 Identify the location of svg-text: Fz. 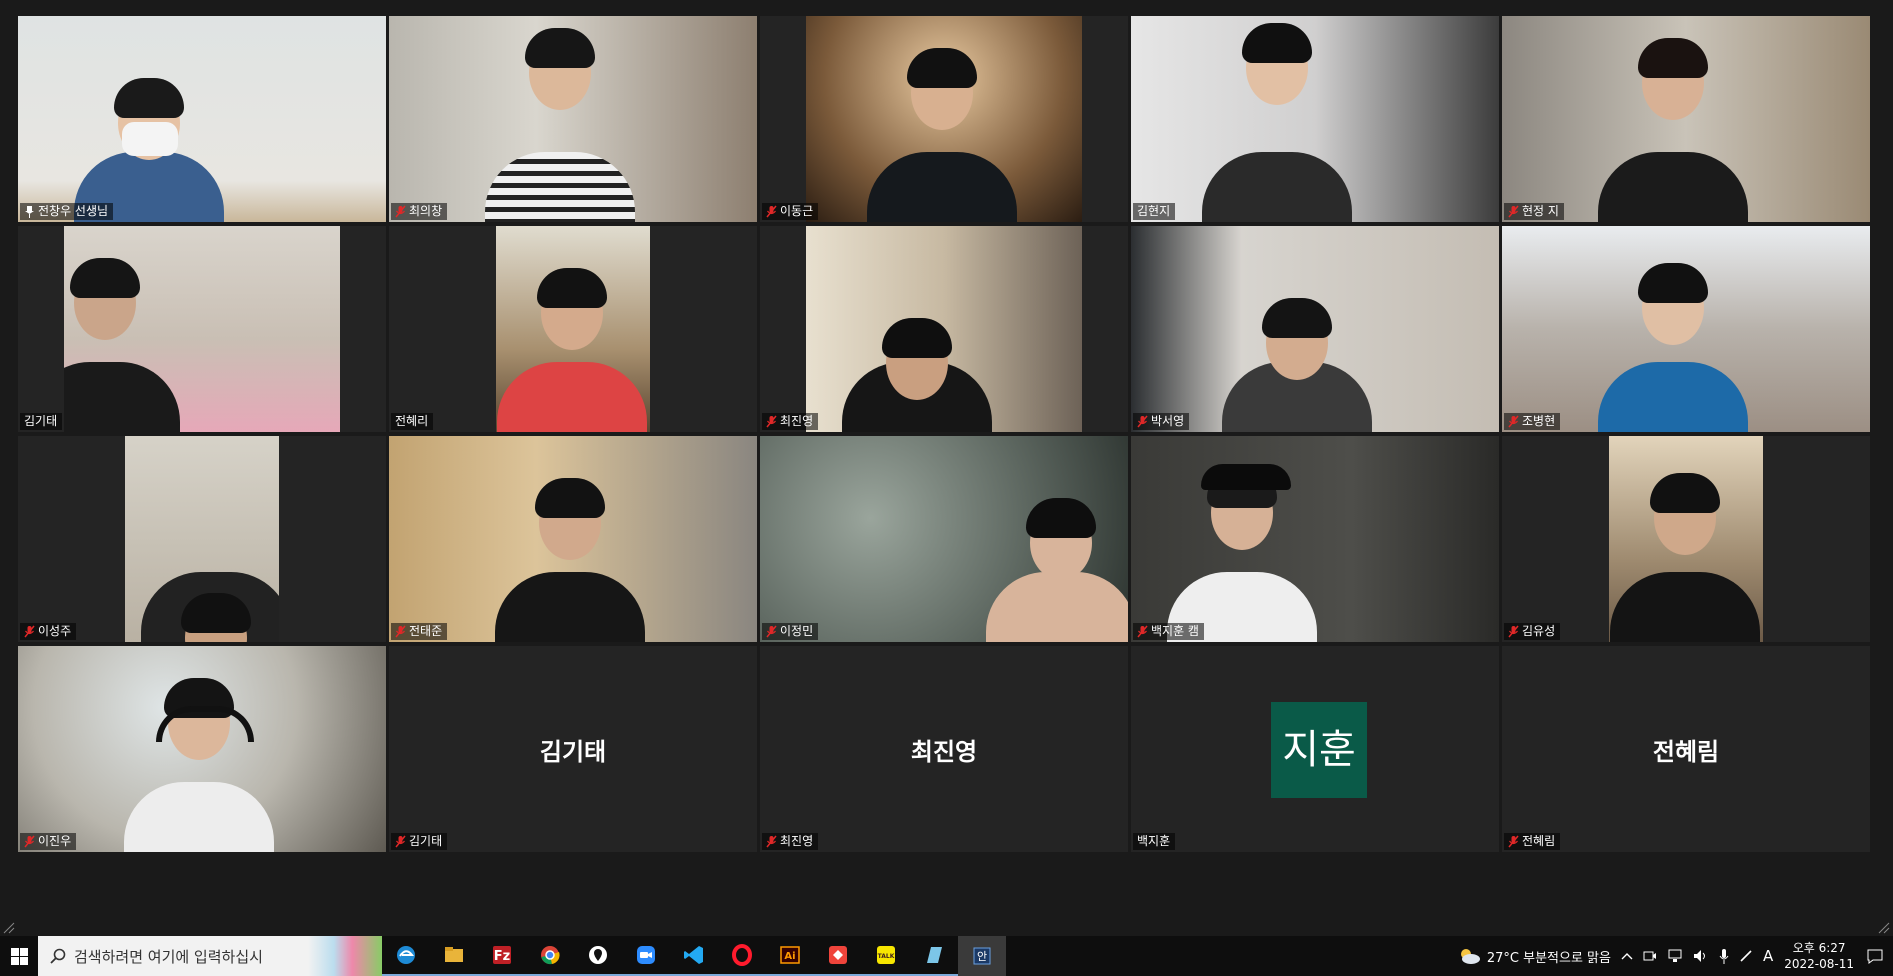
(502, 956).